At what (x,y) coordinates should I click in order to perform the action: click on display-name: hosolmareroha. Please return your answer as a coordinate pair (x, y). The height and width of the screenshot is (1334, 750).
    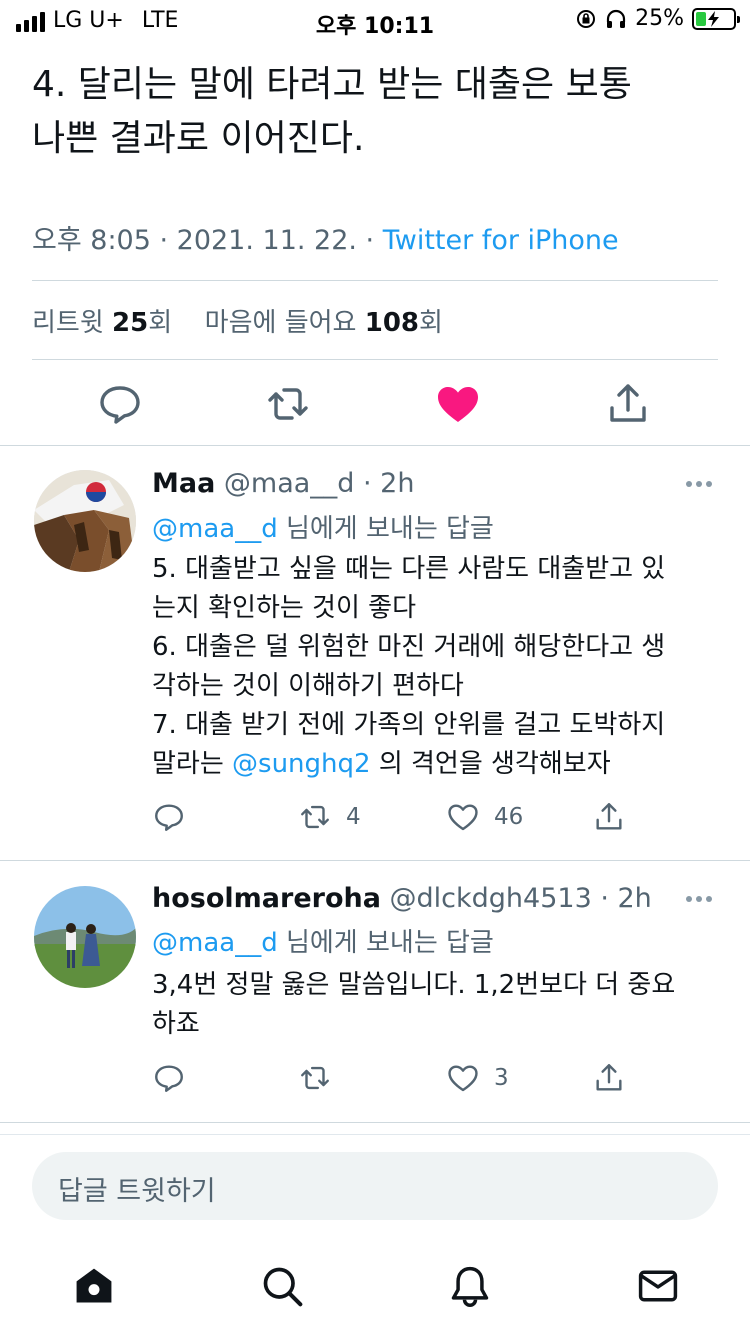
    Looking at the image, I should click on (266, 898).